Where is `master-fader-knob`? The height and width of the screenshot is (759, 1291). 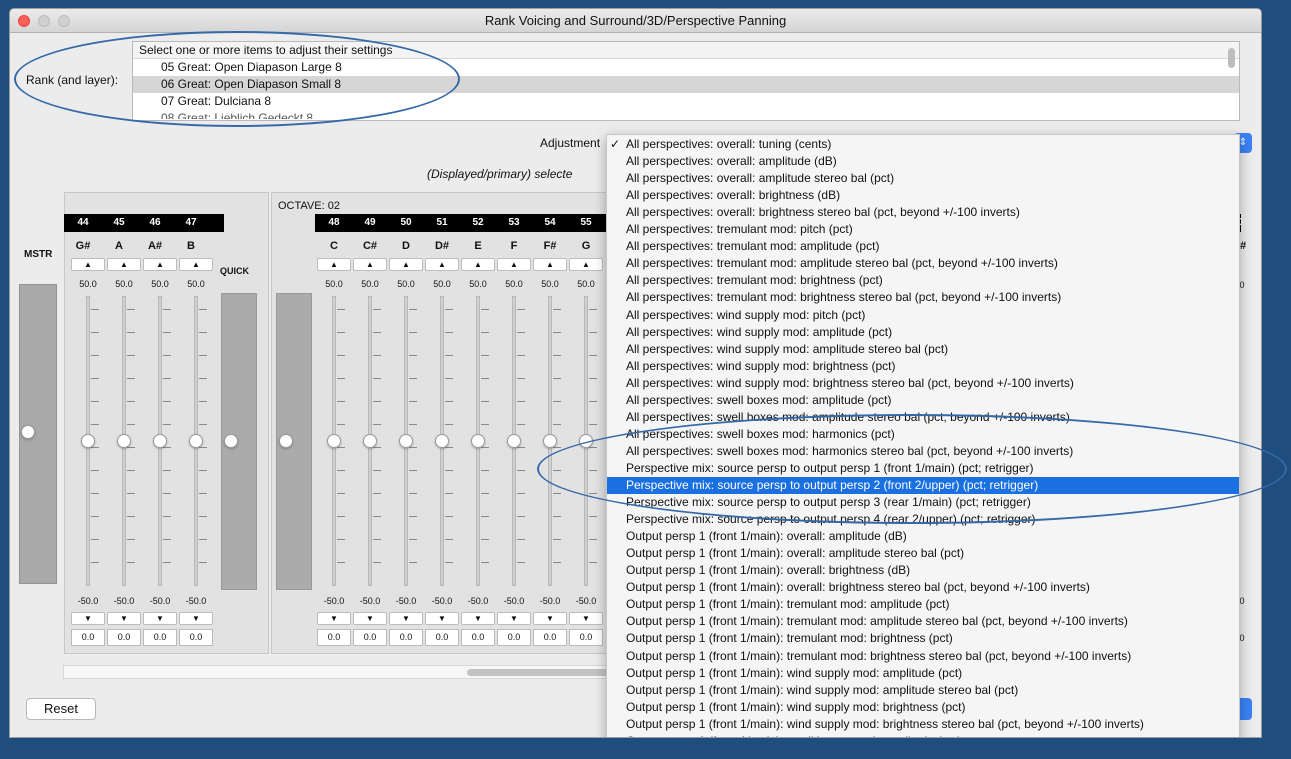
master-fader-knob is located at coordinates (28, 432).